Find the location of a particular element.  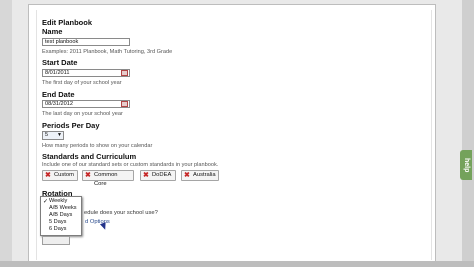

standard-common-core-button: ✖ Common Core is located at coordinates (108, 178).